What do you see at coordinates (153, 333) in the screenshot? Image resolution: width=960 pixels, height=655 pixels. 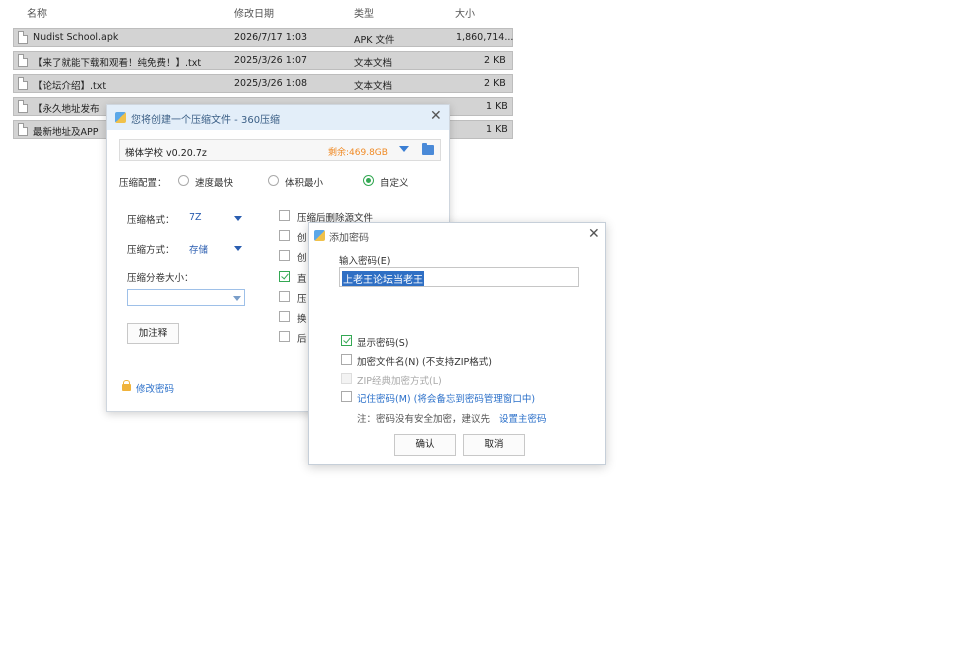 I see `add-comment-button: 加注释` at bounding box center [153, 333].